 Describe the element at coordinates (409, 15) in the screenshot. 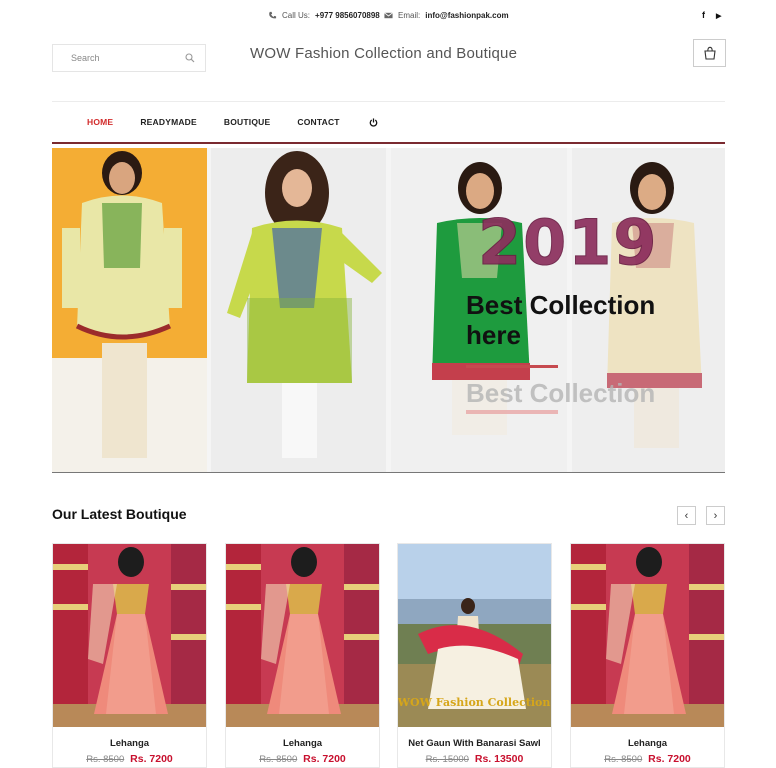

I see `email-label: Email:` at that location.